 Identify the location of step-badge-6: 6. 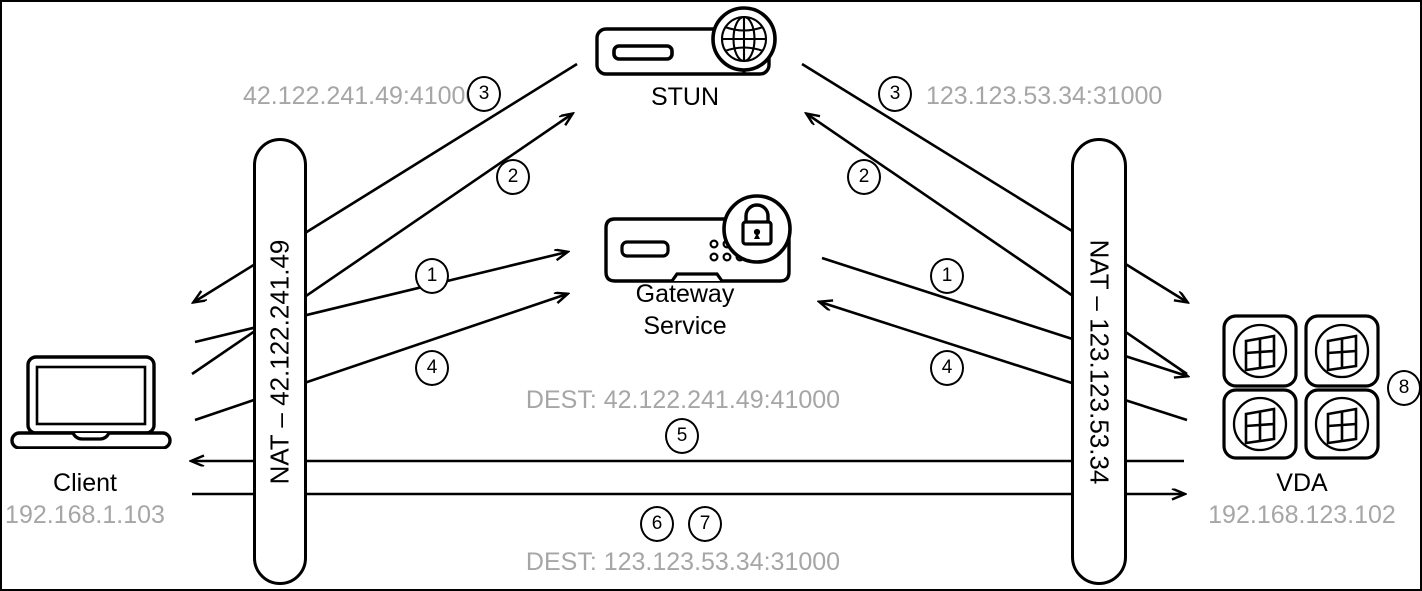
(657, 524).